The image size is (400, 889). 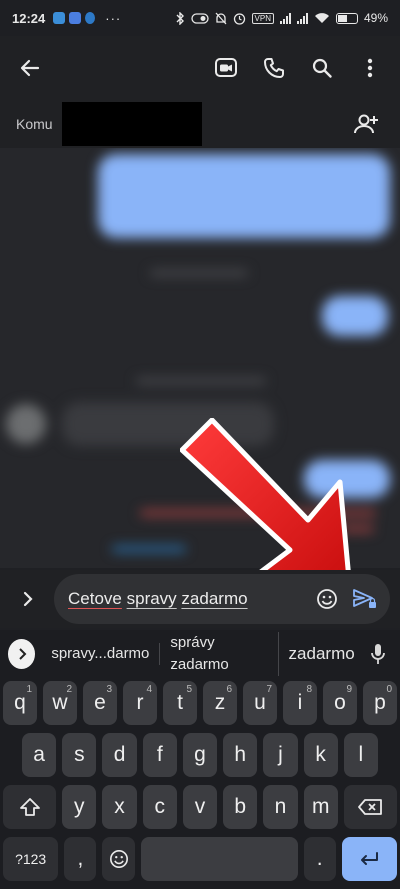 What do you see at coordinates (29, 18) in the screenshot?
I see `status-time: 12:24` at bounding box center [29, 18].